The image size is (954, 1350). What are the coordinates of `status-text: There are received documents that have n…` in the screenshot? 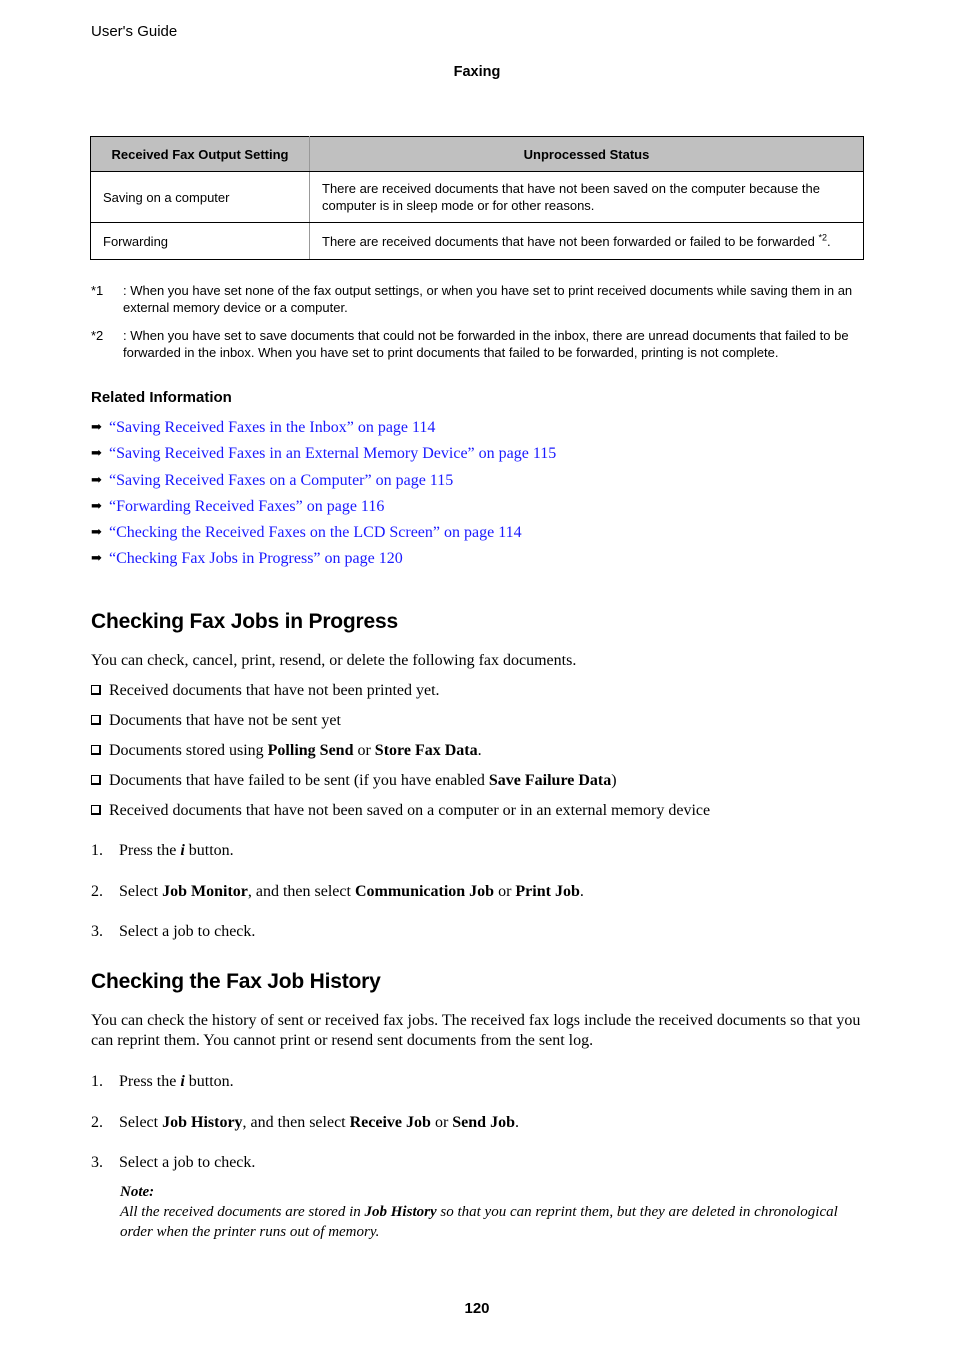 It's located at (570, 241).